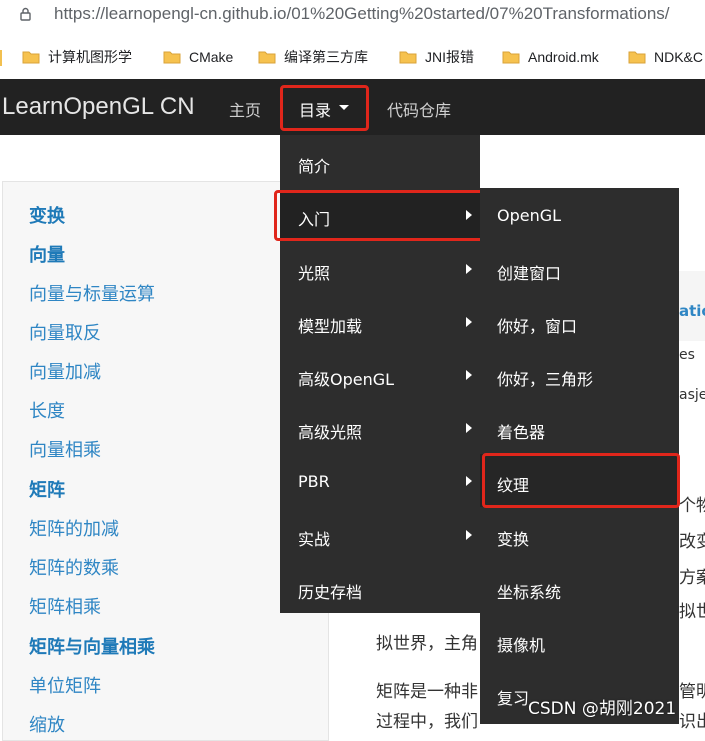 The height and width of the screenshot is (741, 705). Describe the element at coordinates (529, 215) in the screenshot. I see `submenu-item-opengl: OpenGL` at that location.